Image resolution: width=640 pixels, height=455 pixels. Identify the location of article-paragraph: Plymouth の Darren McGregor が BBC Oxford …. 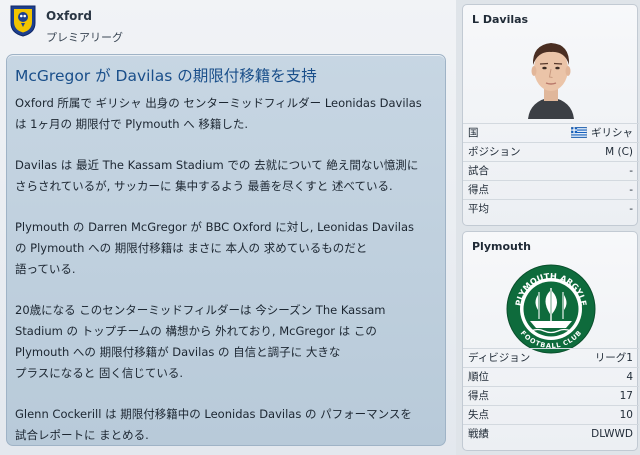
(228, 248).